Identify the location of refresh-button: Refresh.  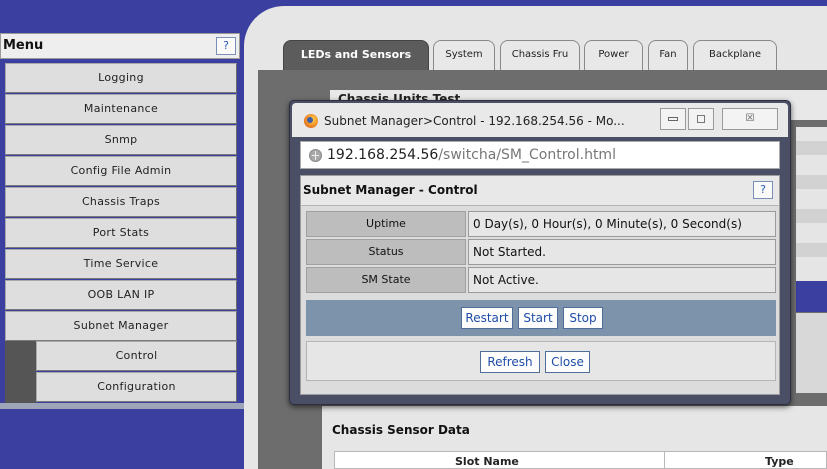
(510, 362).